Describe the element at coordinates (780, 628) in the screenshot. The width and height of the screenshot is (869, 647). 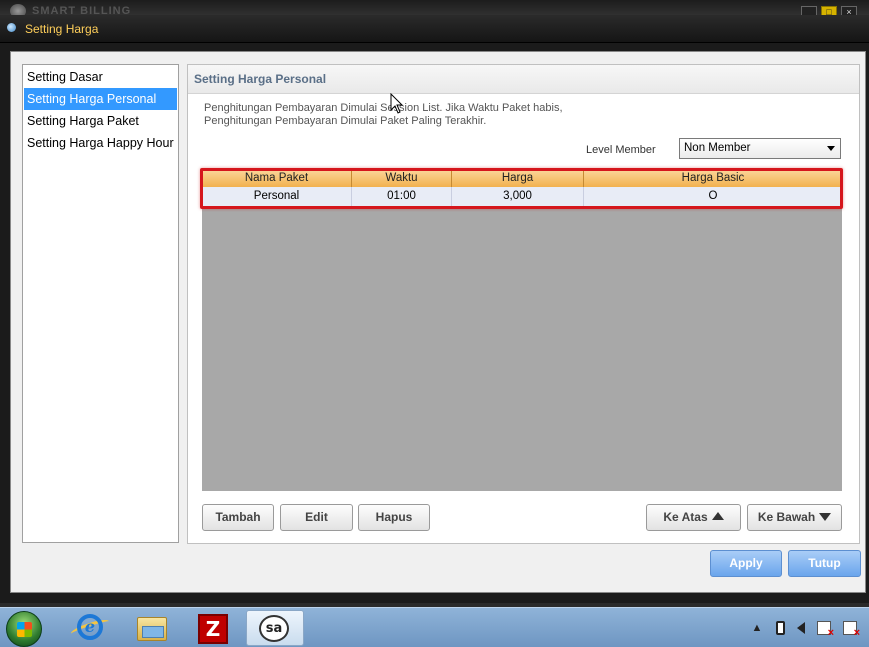
I see `battery-icon` at that location.